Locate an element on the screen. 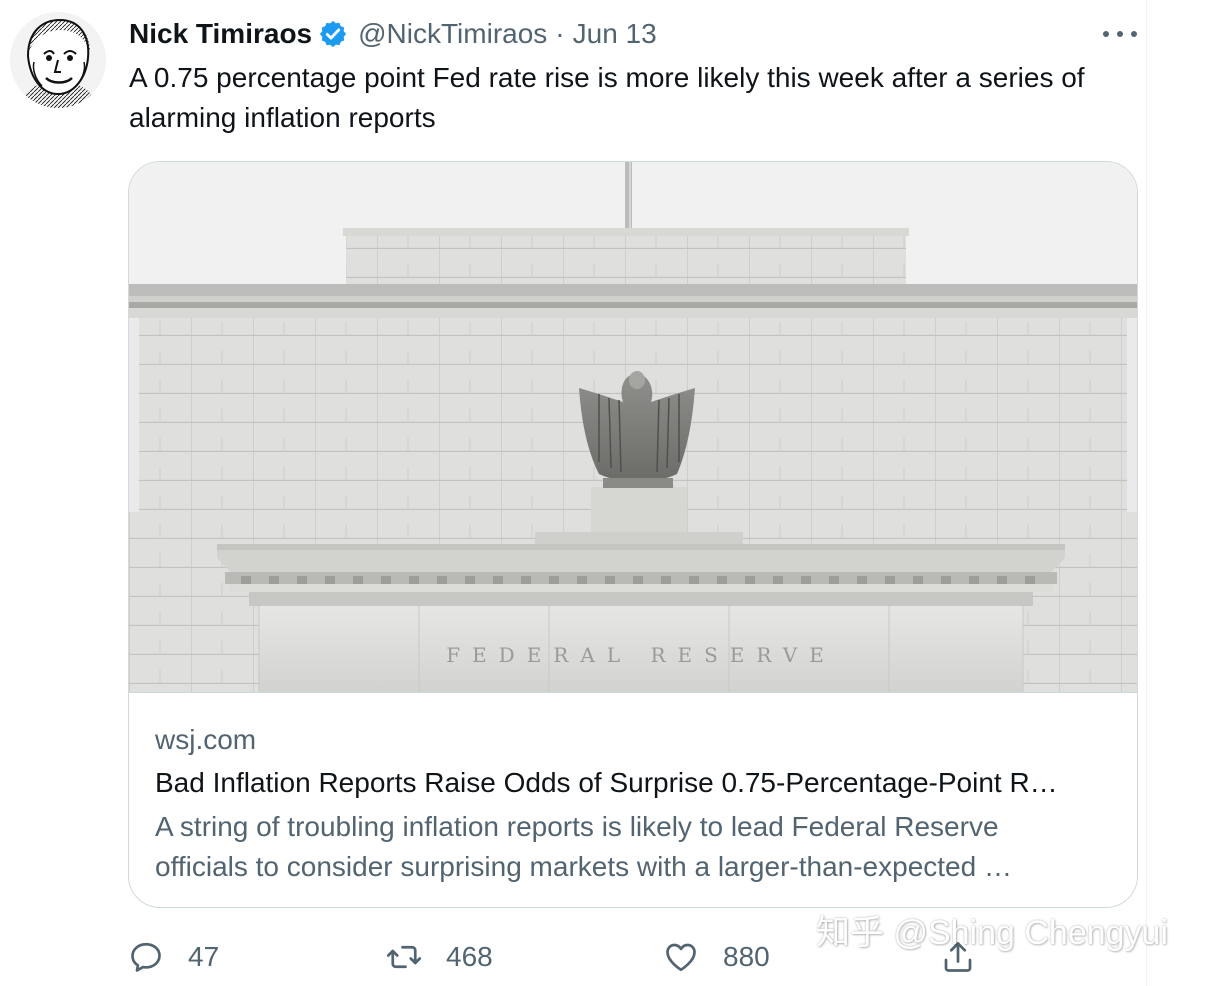  like-count: 880 is located at coordinates (746, 956).